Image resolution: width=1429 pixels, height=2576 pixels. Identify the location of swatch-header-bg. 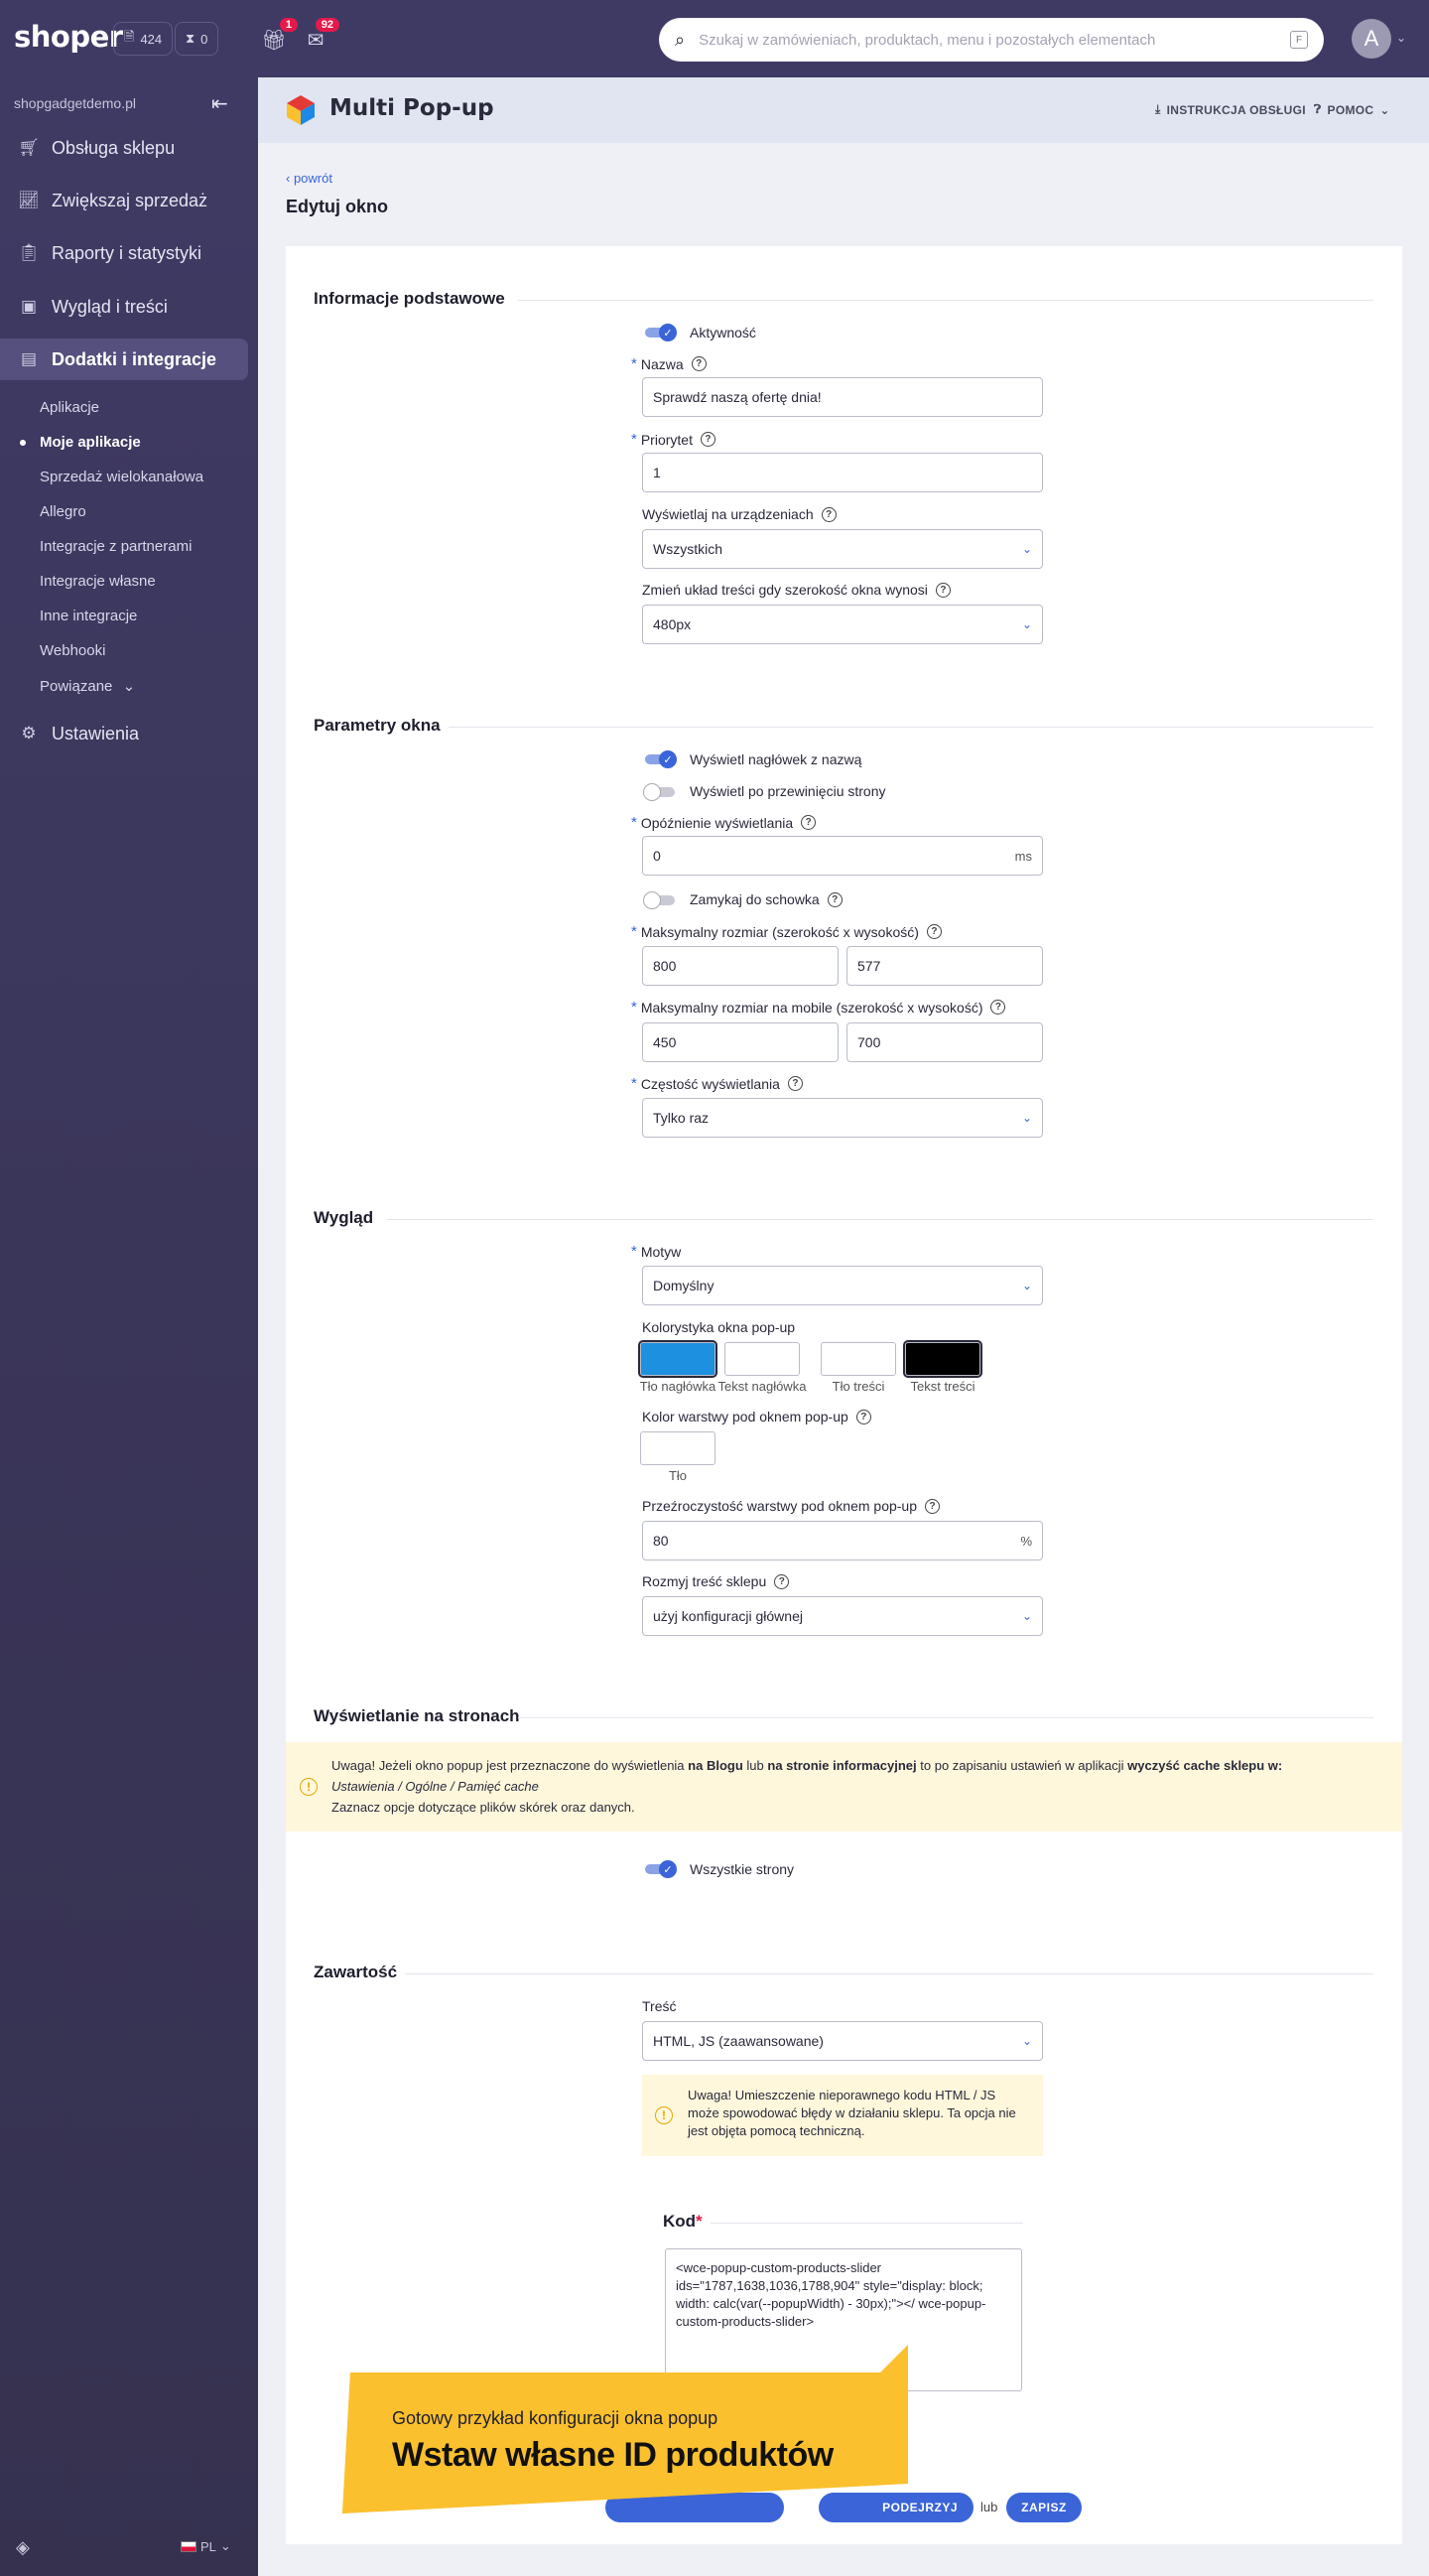
(677, 1359).